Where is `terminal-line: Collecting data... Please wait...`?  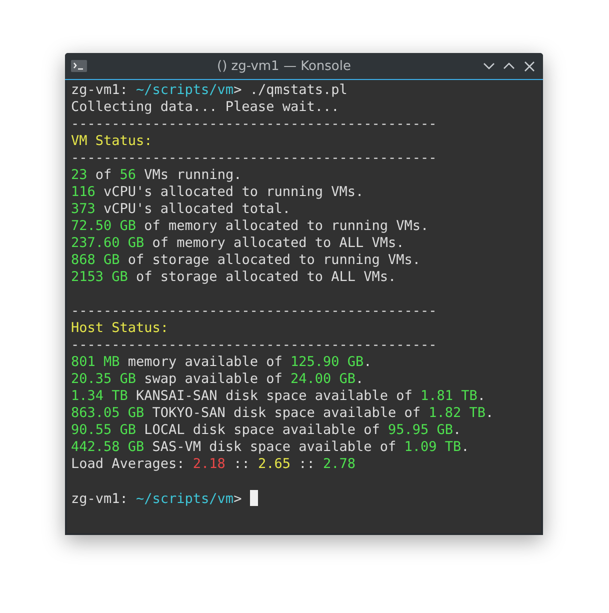
terminal-line: Collecting data... Please wait... is located at coordinates (205, 107).